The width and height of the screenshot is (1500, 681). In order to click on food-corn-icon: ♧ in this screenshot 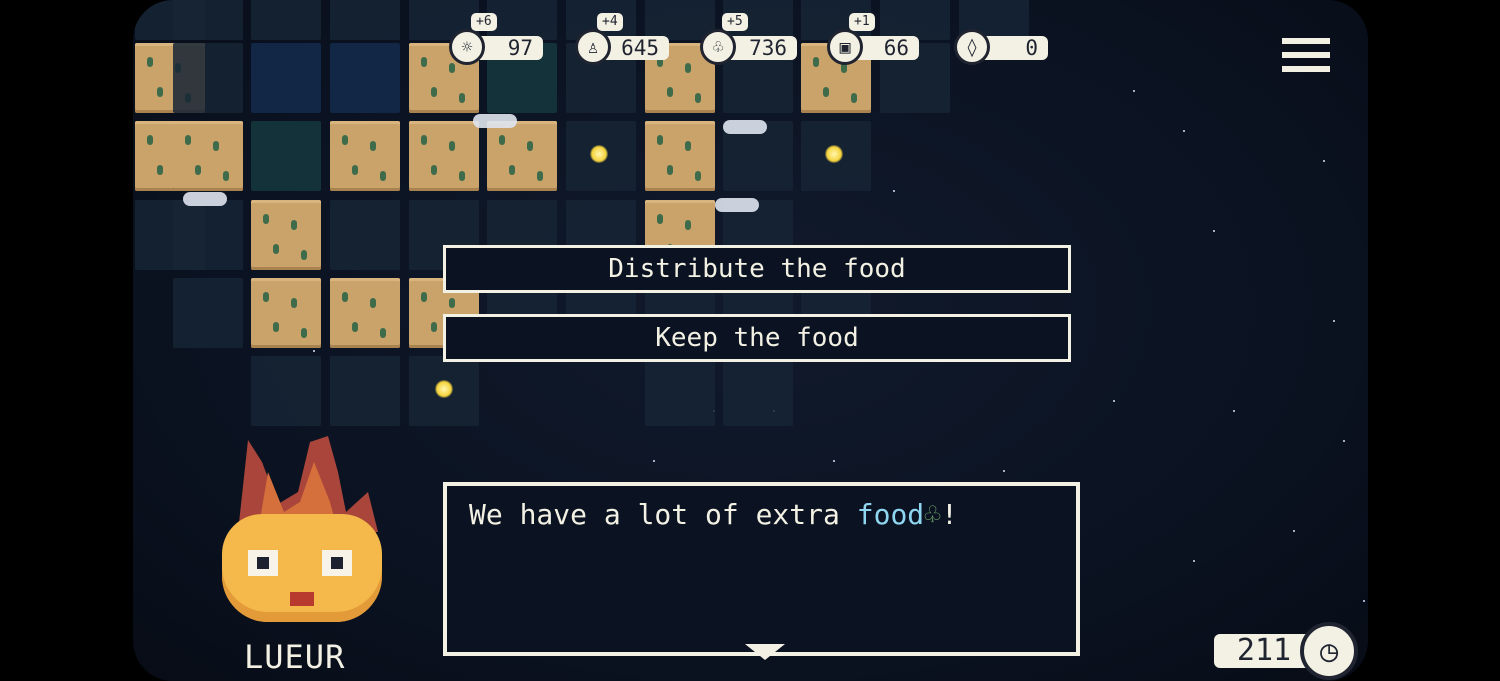, I will do `click(718, 47)`.